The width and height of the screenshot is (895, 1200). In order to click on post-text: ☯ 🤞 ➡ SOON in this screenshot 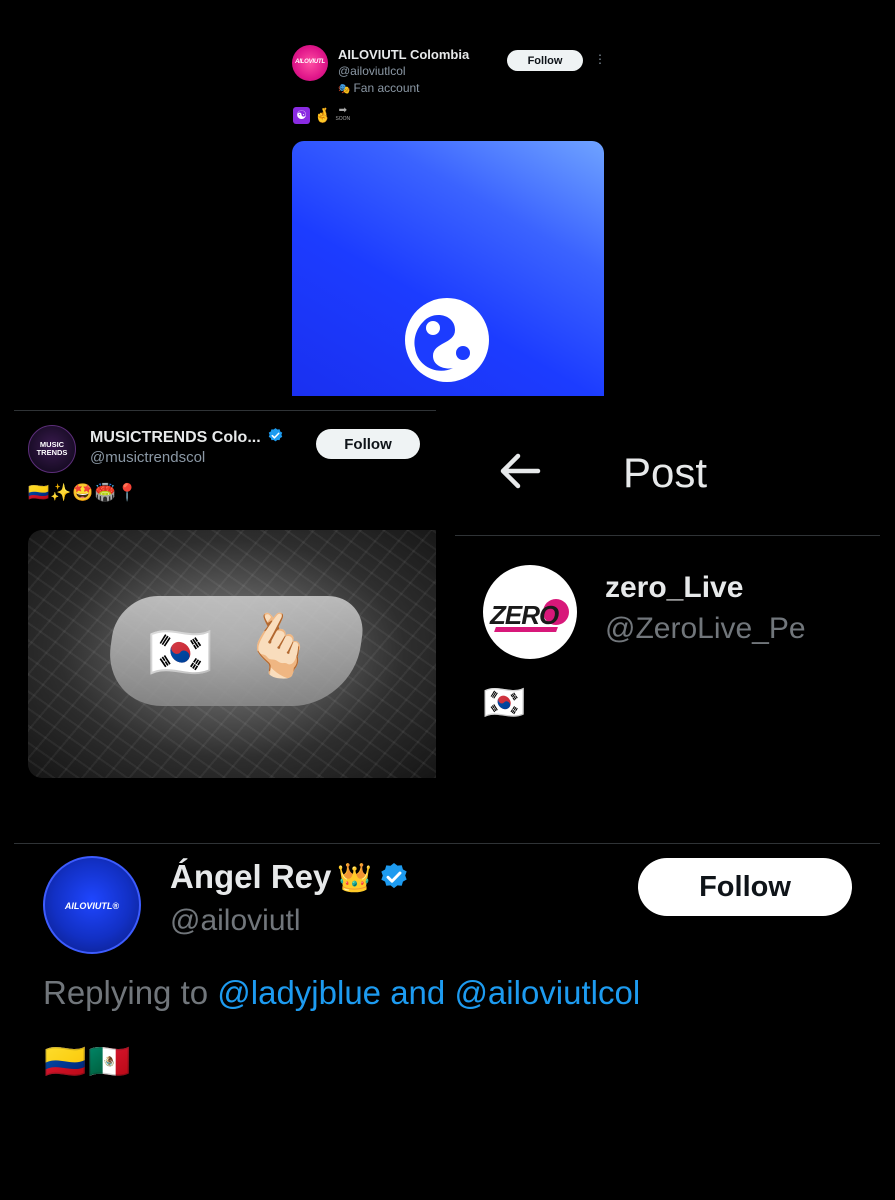, I will do `click(321, 115)`.